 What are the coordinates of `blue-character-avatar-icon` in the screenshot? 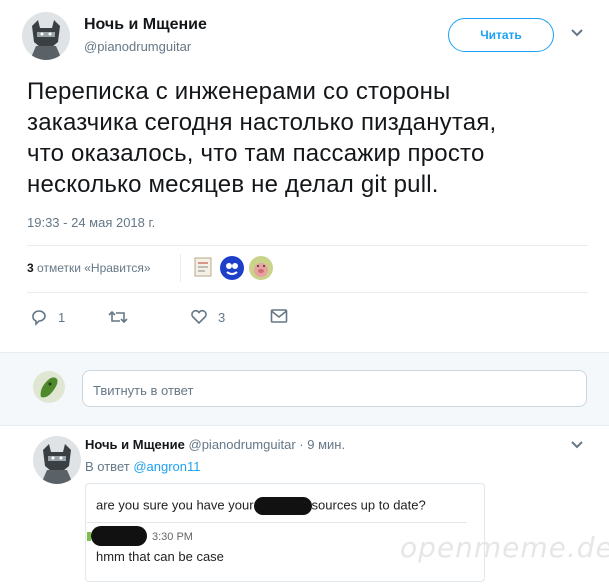 It's located at (232, 268).